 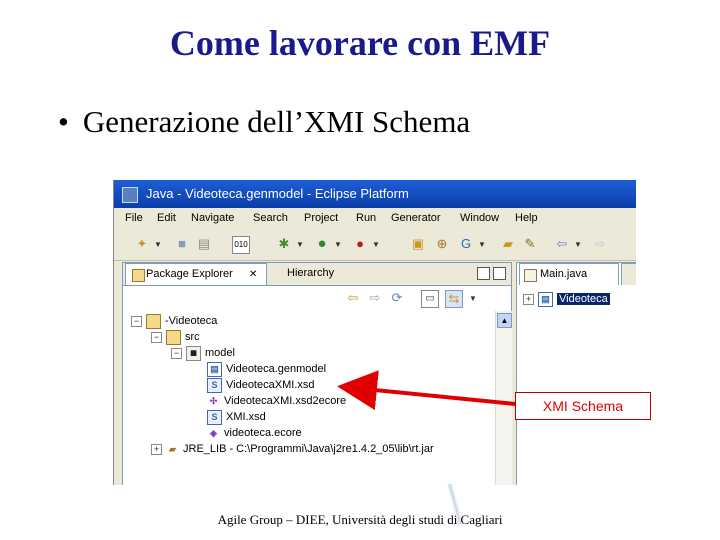 What do you see at coordinates (416, 218) in the screenshot?
I see `menu-generator: Generator` at bounding box center [416, 218].